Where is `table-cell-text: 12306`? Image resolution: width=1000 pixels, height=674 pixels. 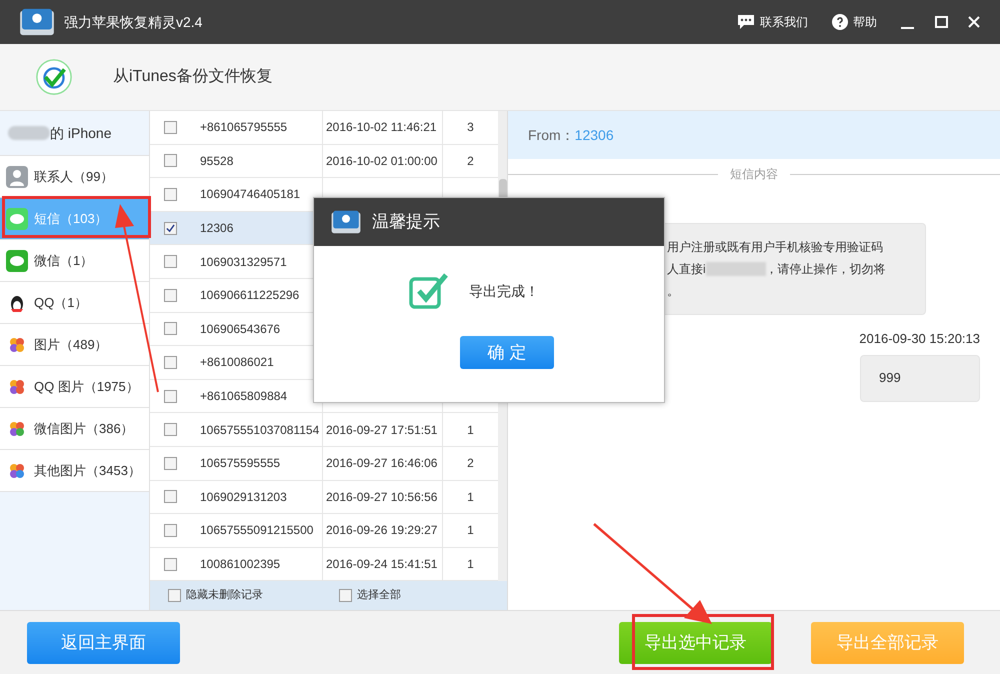
table-cell-text: 12306 is located at coordinates (217, 229).